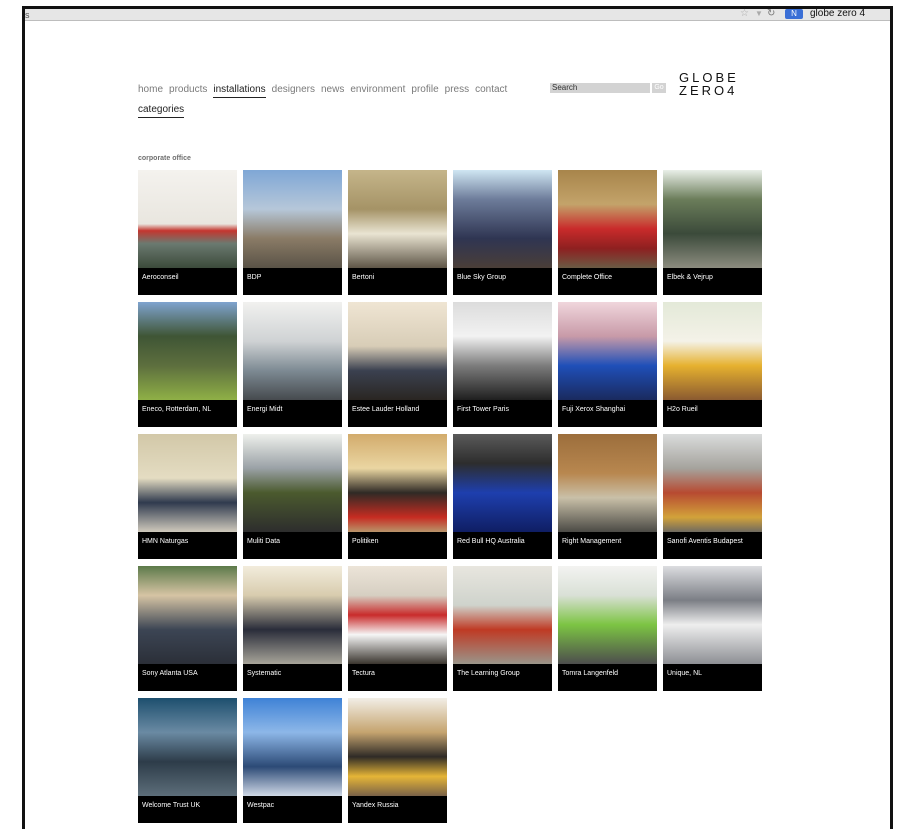 The height and width of the screenshot is (829, 910). Describe the element at coordinates (590, 673) in the screenshot. I see `installation-caption: Tomra Langenfeld` at that location.